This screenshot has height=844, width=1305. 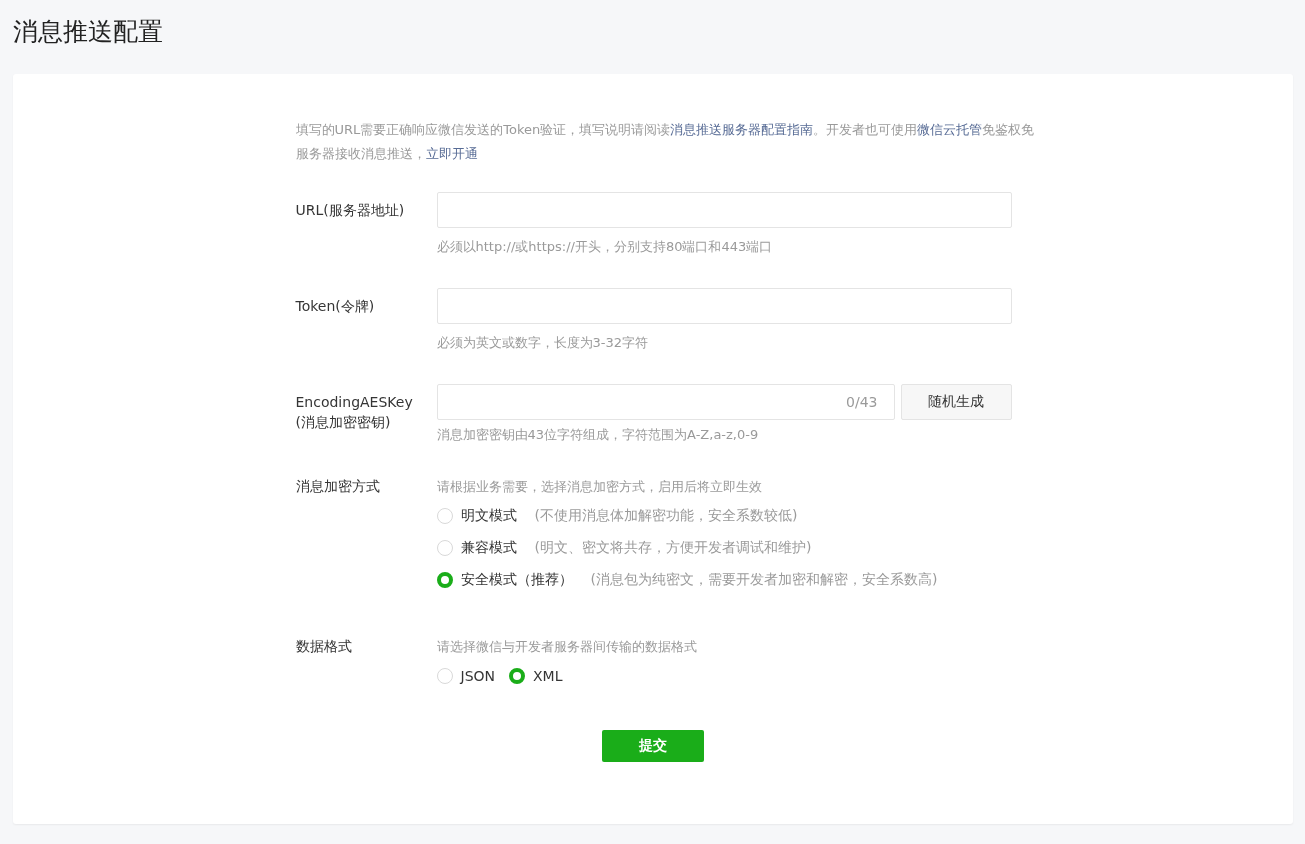 What do you see at coordinates (516, 580) in the screenshot?
I see `radio-label: 安全模式（推荐）` at bounding box center [516, 580].